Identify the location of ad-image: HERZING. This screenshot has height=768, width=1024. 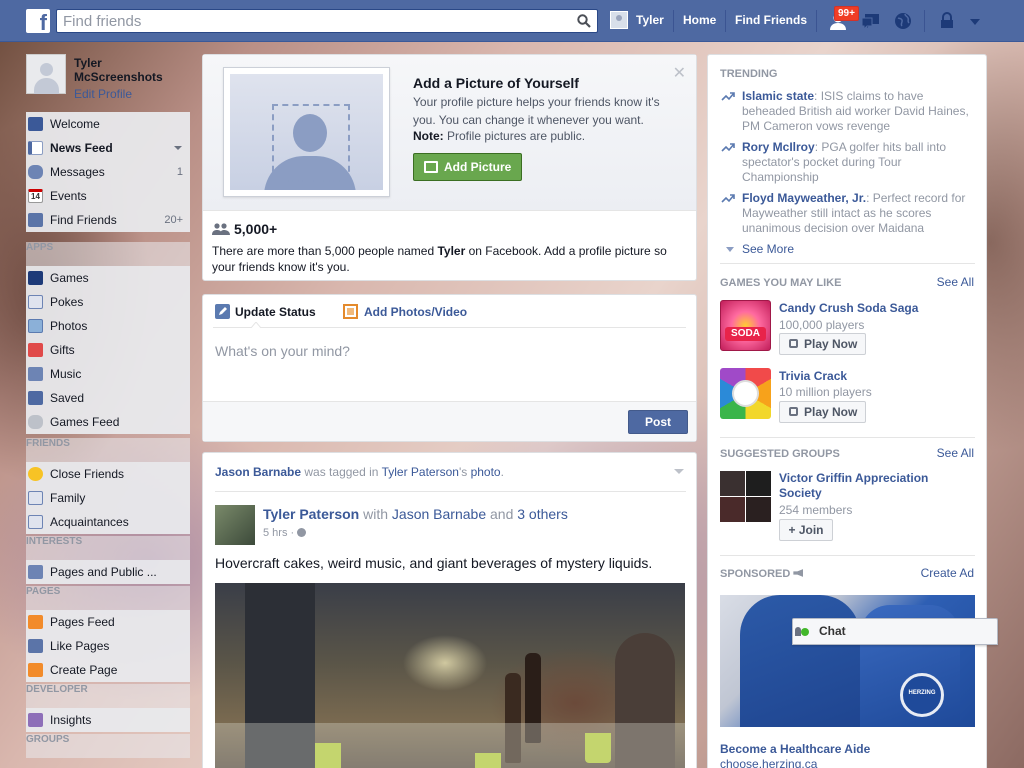
(847, 661).